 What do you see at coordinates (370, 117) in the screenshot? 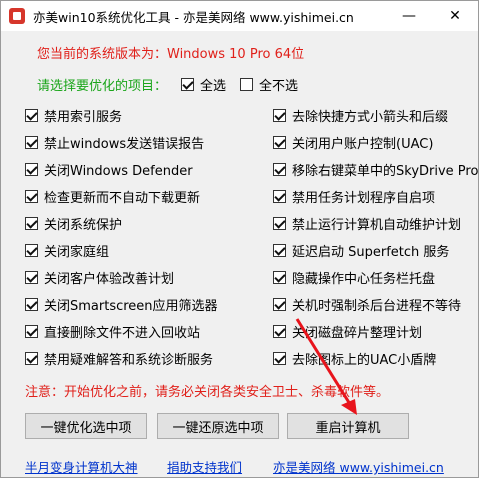
I see `option-label: 去除快捷方式小箭头和后缀` at bounding box center [370, 117].